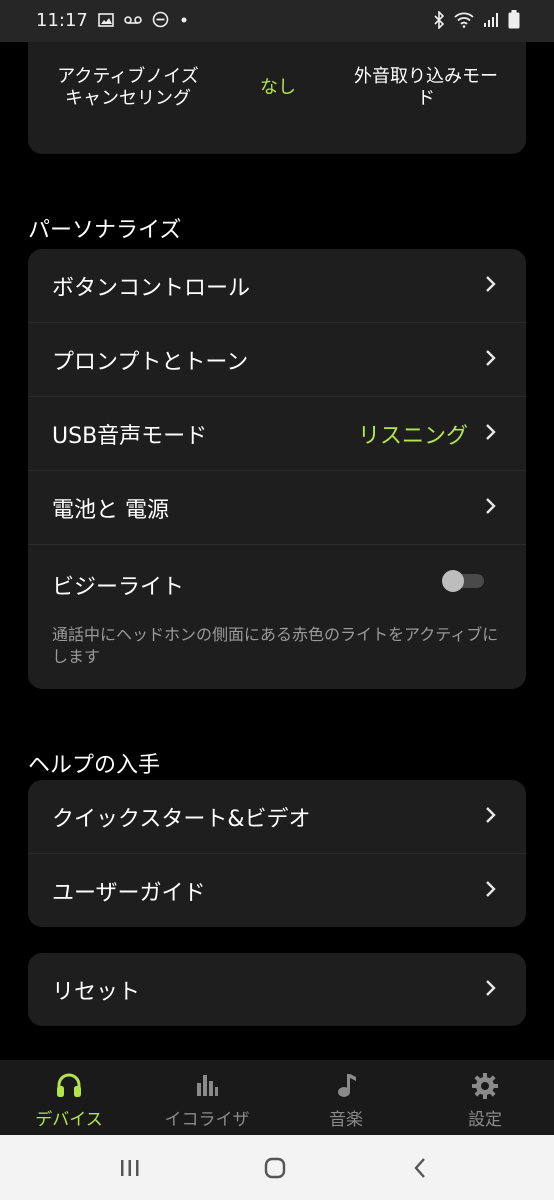 This screenshot has height=1200, width=554. Describe the element at coordinates (69, 1120) in the screenshot. I see `tab-label: デバイス` at that location.